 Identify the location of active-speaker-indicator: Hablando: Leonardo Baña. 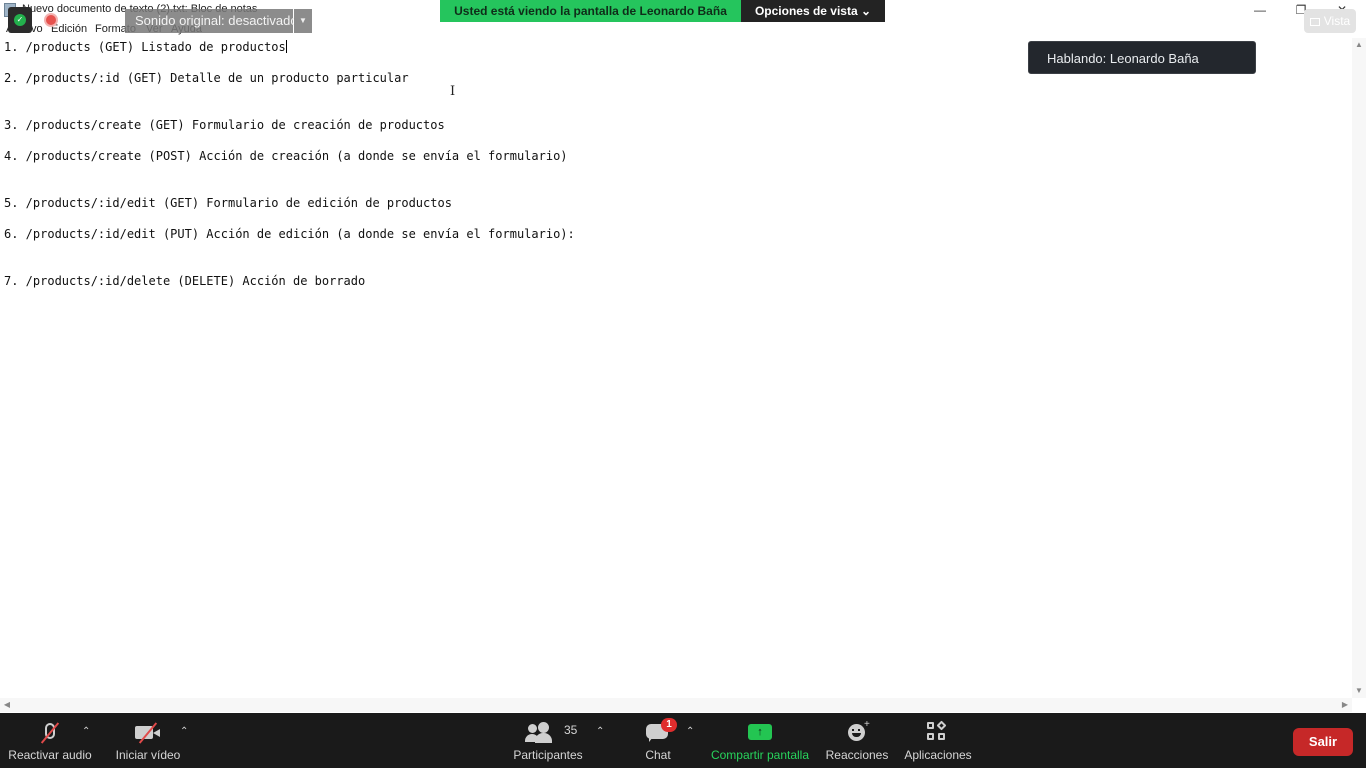
(1142, 57).